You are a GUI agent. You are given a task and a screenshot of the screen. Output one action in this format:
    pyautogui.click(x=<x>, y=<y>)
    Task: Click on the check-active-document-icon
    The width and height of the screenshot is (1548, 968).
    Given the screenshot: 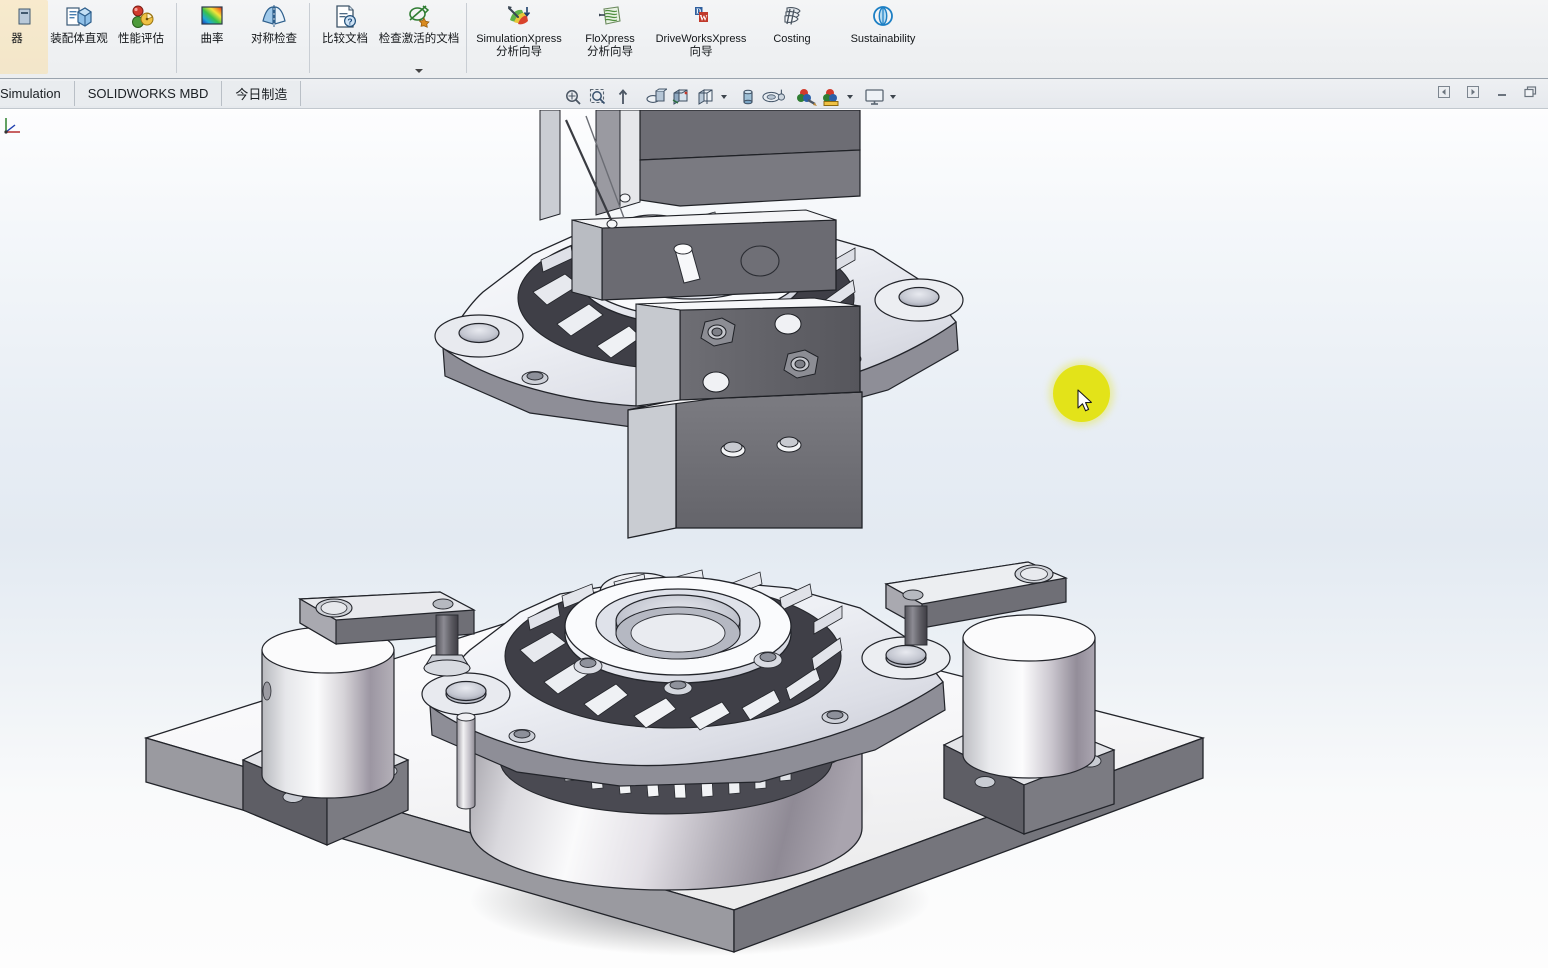 What is the action you would take?
    pyautogui.click(x=419, y=16)
    